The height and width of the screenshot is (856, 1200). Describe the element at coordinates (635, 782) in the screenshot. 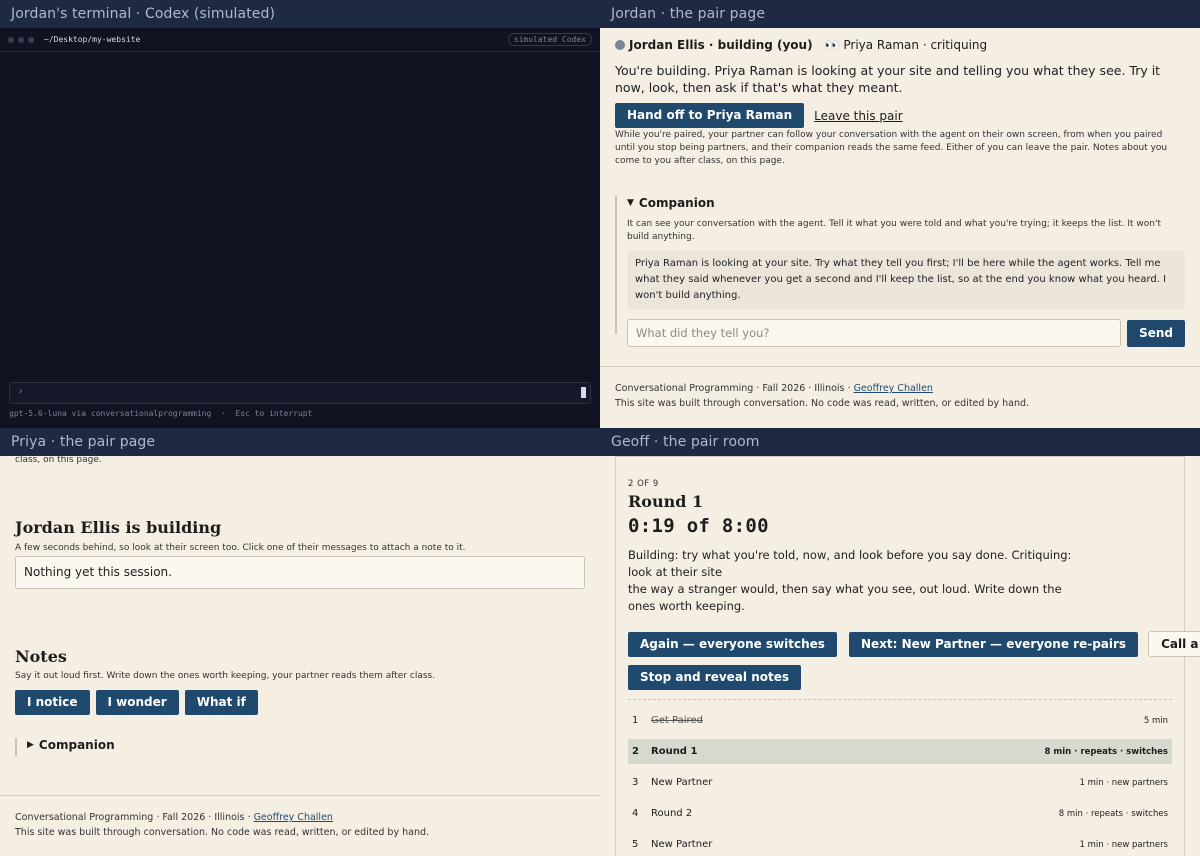

I see `schedule-row-number: 3` at that location.